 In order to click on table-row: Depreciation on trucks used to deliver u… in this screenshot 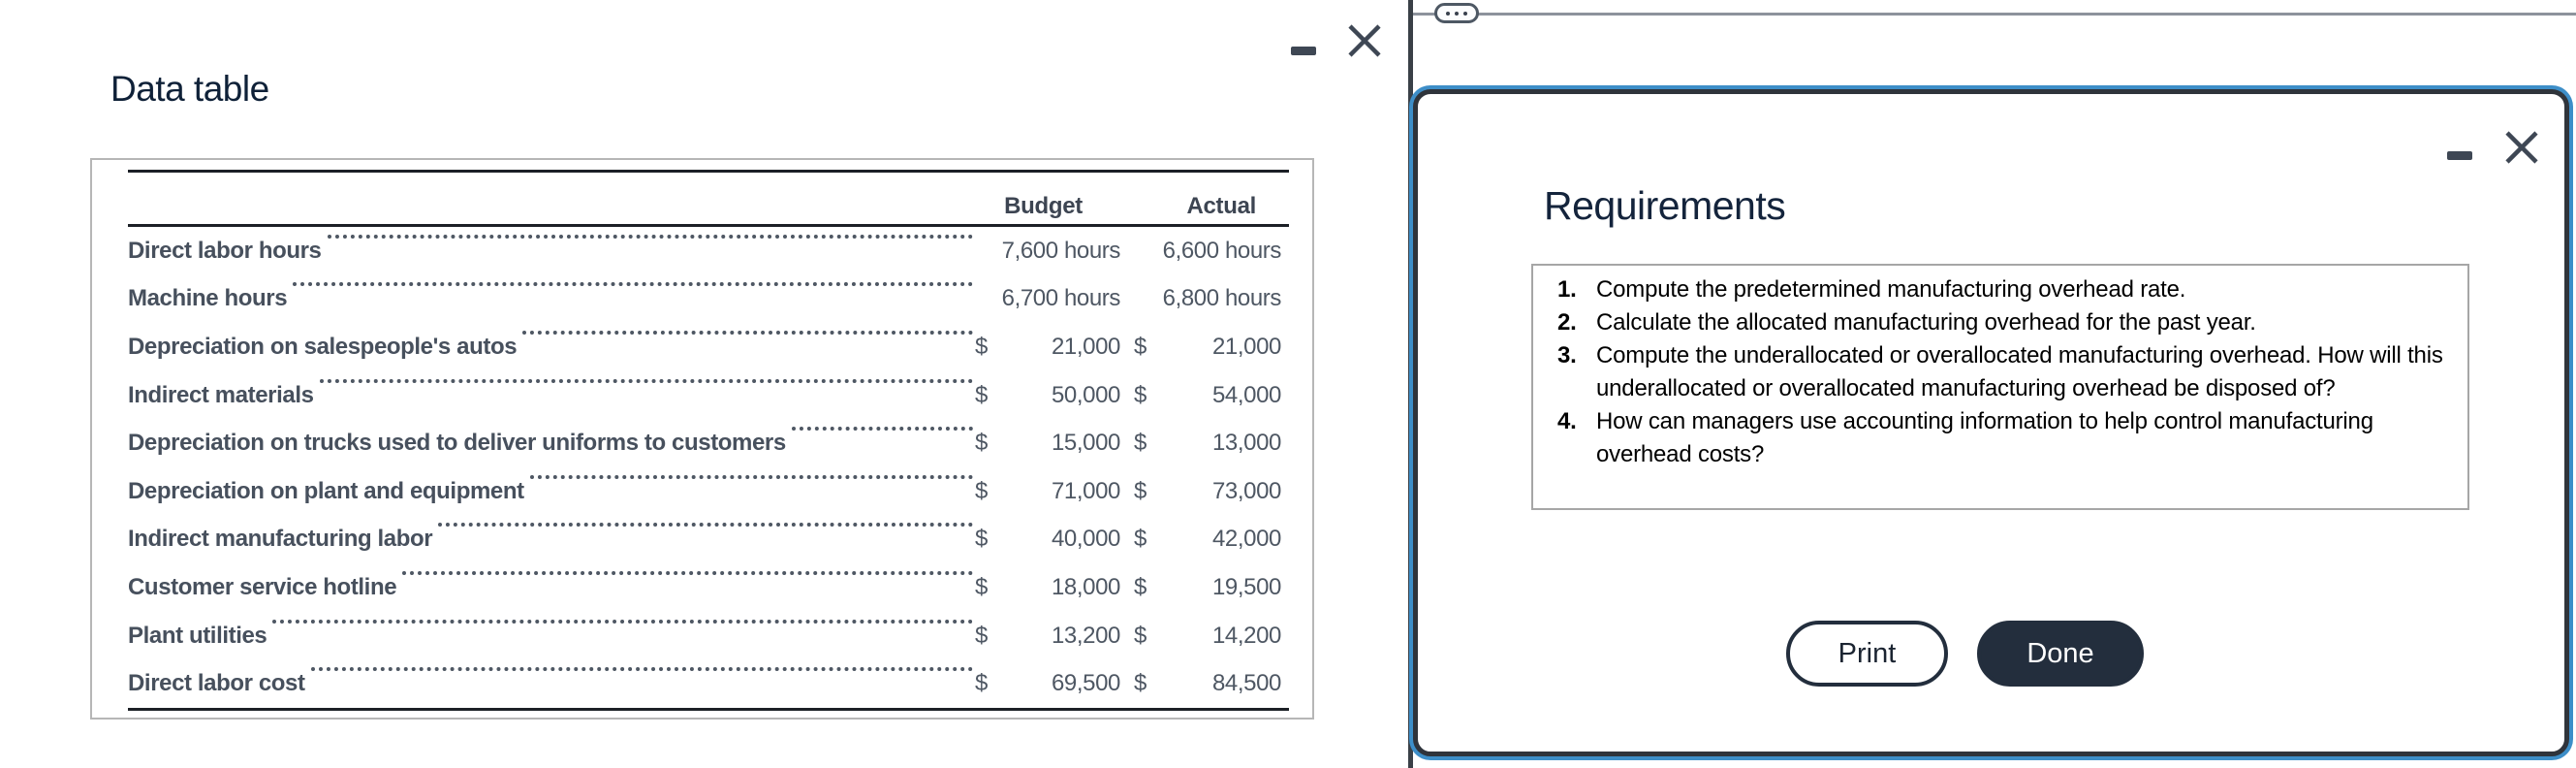, I will do `click(708, 443)`.